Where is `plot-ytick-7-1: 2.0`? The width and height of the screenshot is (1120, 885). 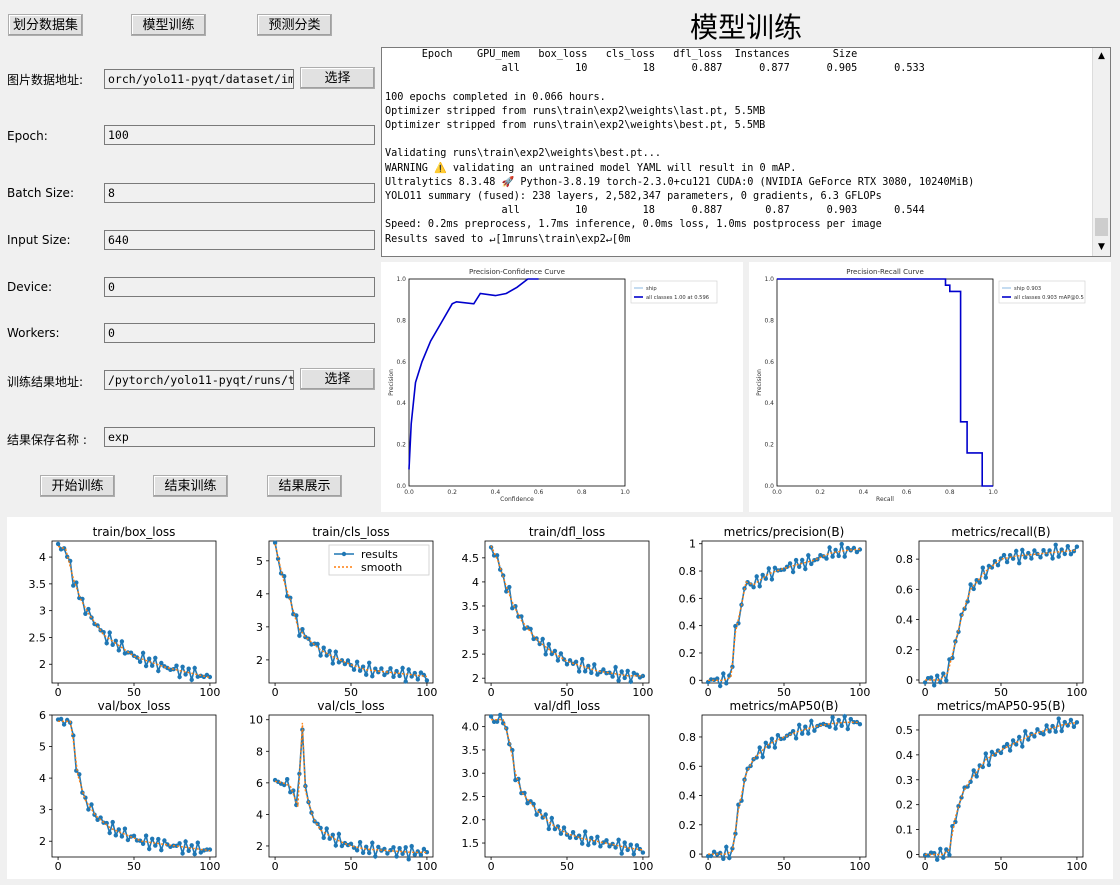 plot-ytick-7-1: 2.0 is located at coordinates (471, 820).